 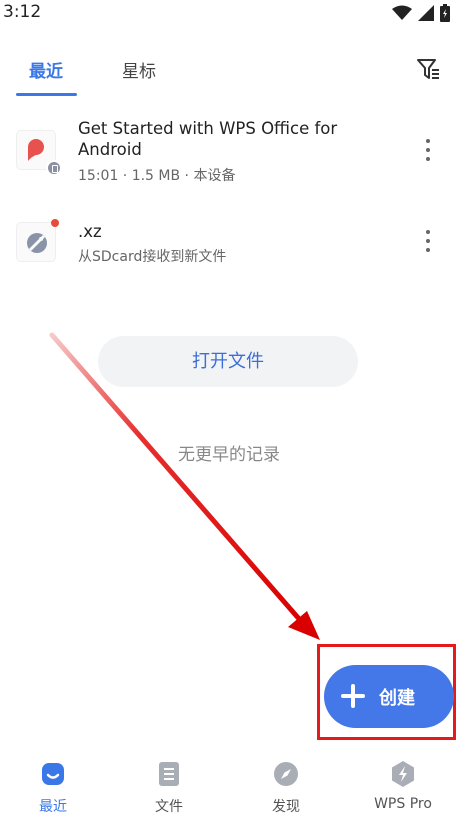 I want to click on nav-files: 文件, so click(x=169, y=786).